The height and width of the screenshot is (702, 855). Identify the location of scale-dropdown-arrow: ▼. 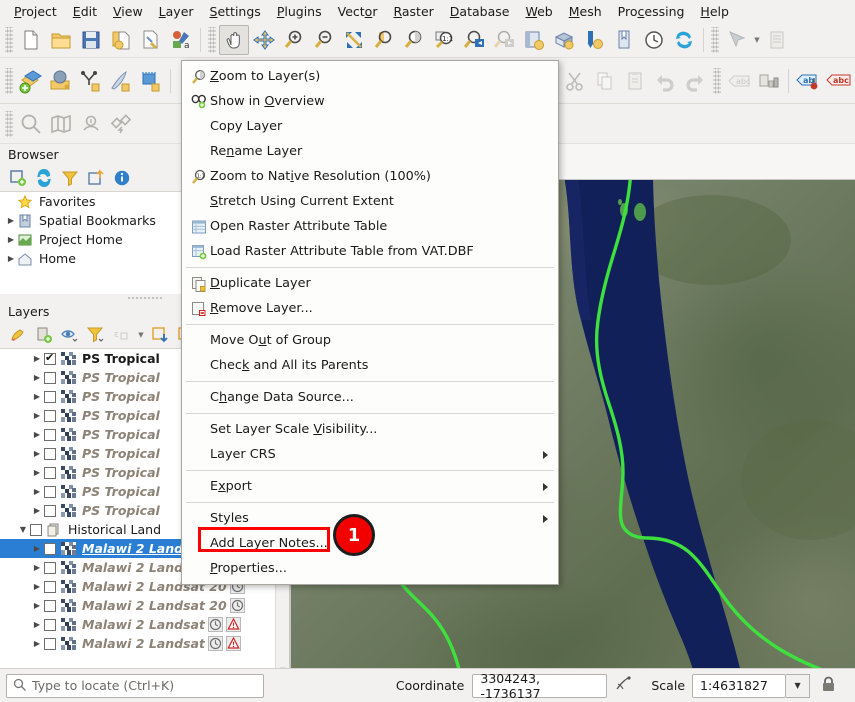
(798, 685).